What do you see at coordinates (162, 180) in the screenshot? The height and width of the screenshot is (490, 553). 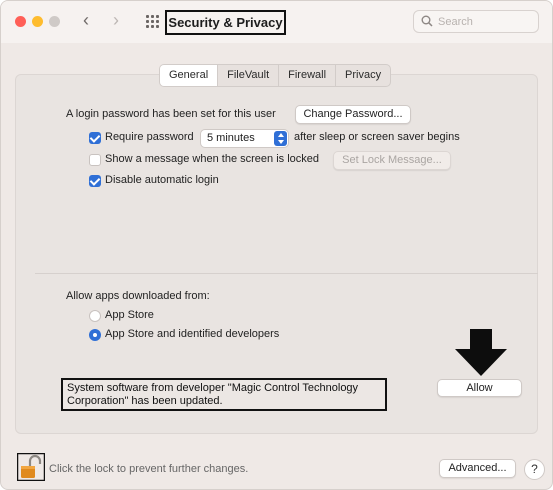 I see `disable-auto-login-label: Disable automatic login` at bounding box center [162, 180].